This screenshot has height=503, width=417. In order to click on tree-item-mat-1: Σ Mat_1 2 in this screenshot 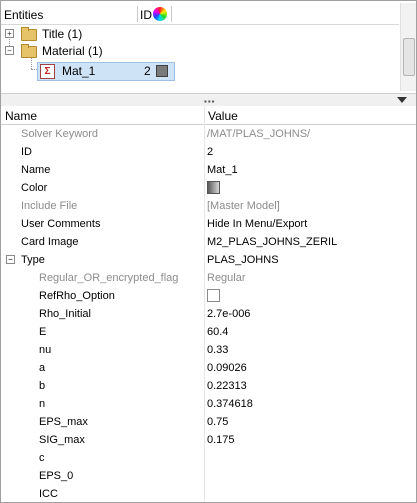, I will do `click(106, 71)`.